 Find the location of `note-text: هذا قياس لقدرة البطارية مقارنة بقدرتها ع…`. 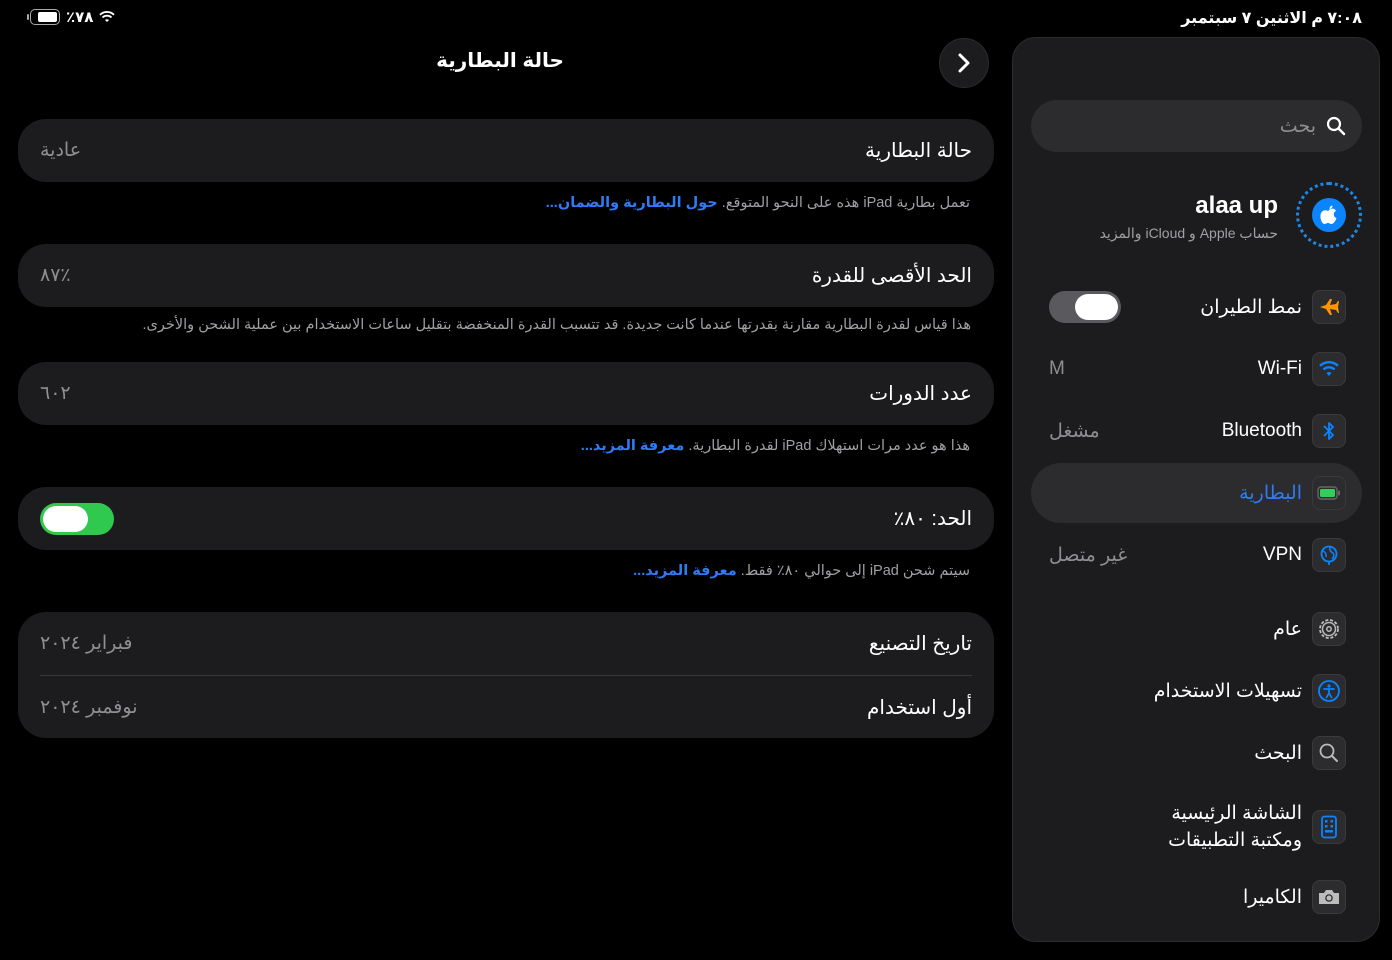

note-text: هذا قياس لقدرة البطارية مقارنة بقدرتها ع… is located at coordinates (556, 325).